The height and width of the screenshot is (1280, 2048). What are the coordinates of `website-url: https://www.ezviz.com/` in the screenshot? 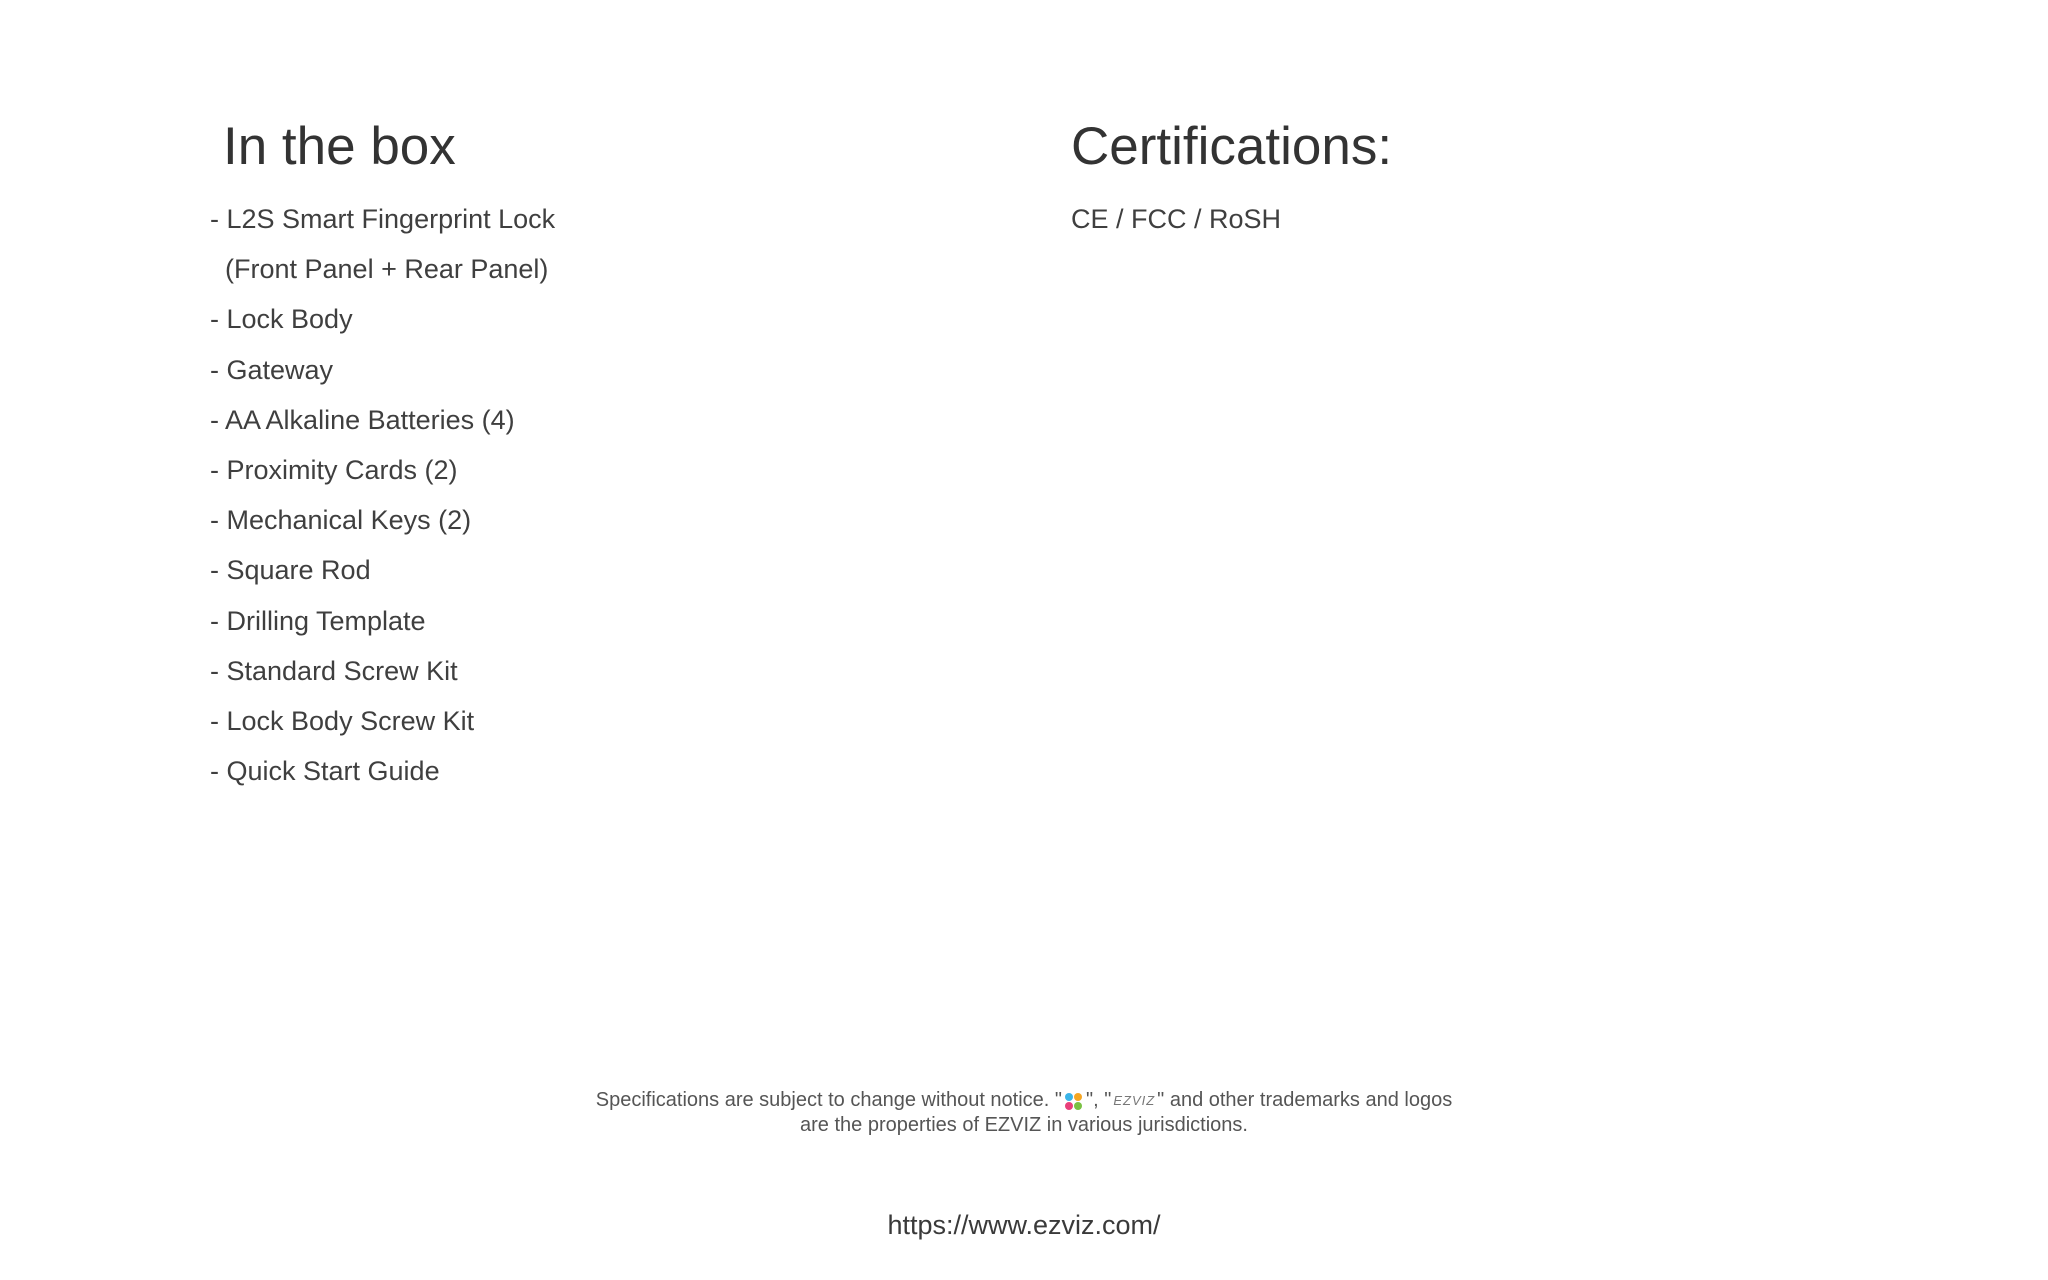 It's located at (1024, 1225).